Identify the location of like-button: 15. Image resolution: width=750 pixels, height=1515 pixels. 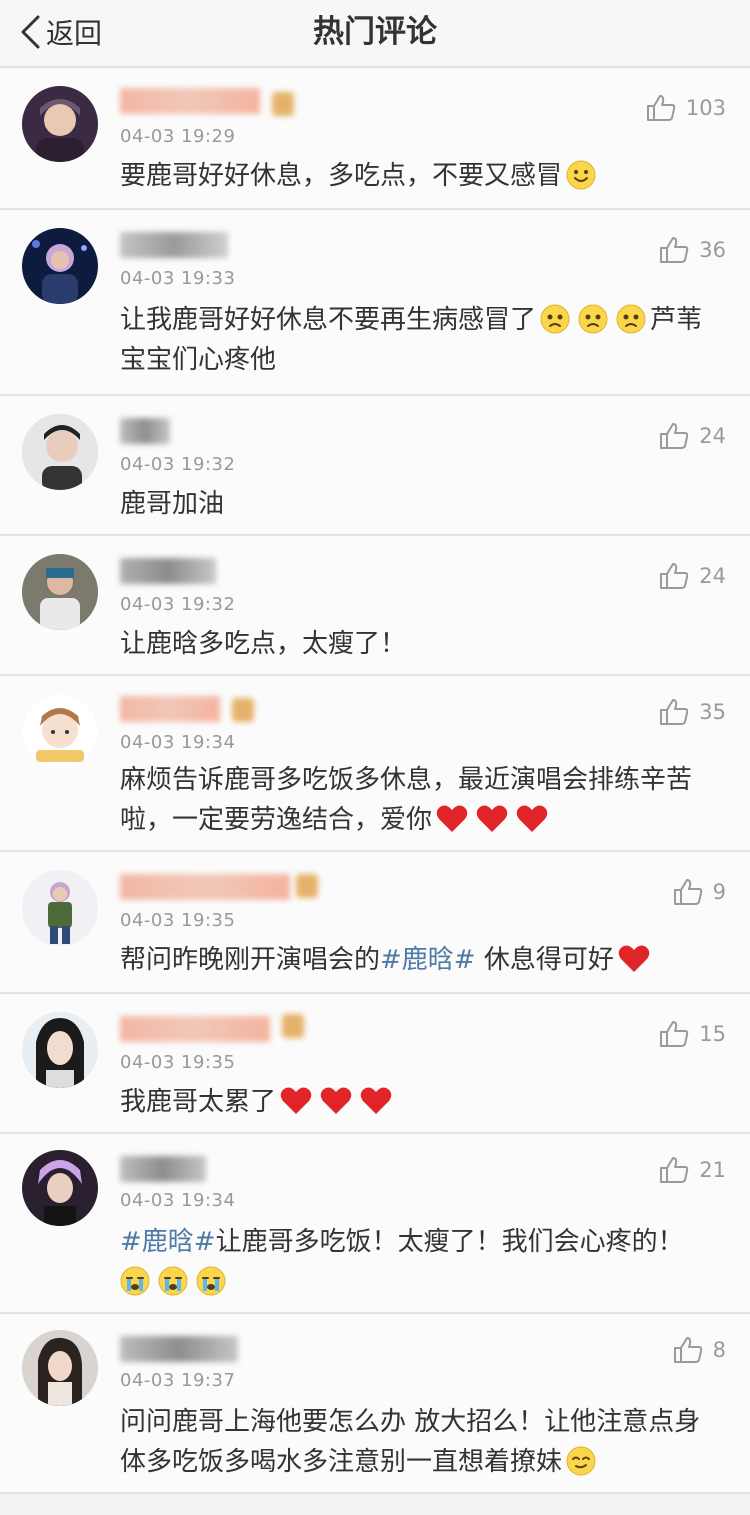
(692, 1034).